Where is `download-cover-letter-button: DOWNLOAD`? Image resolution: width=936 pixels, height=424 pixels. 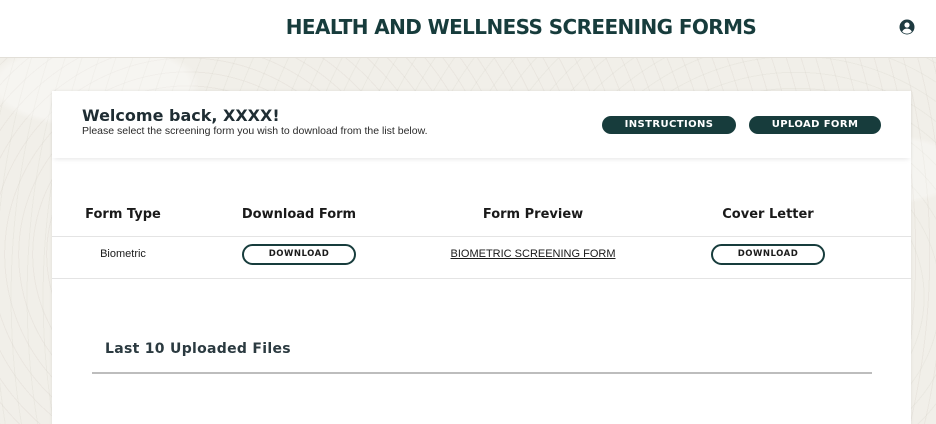 download-cover-letter-button: DOWNLOAD is located at coordinates (768, 254).